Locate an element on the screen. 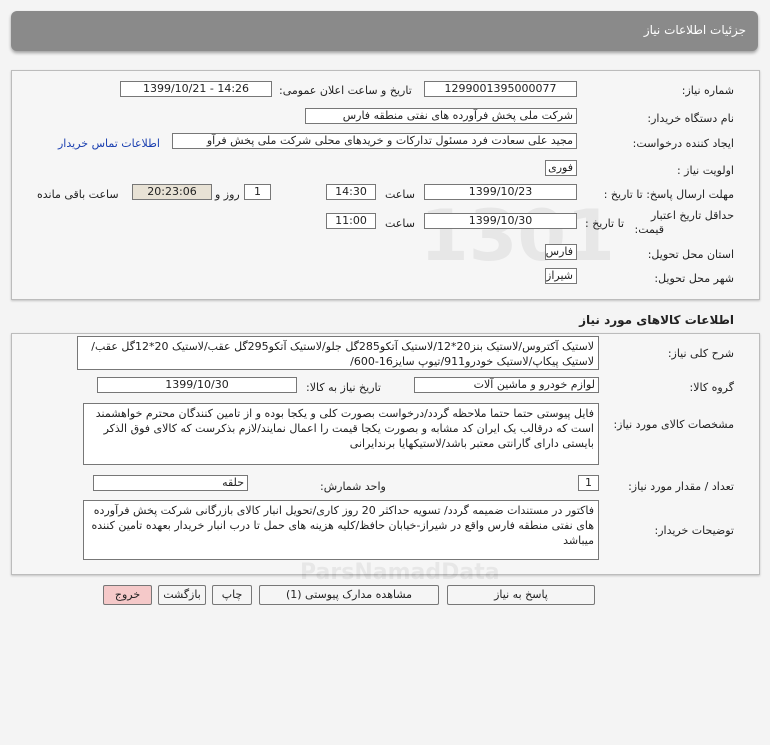  validity-to-date-label: تا تاریخ : is located at coordinates (604, 223).